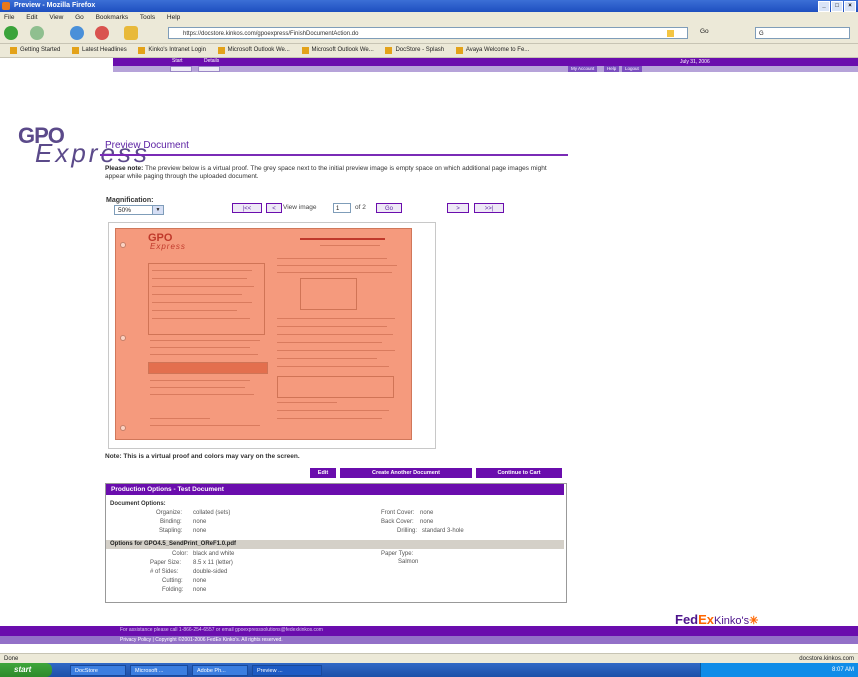 Image resolution: width=858 pixels, height=677 pixels. What do you see at coordinates (274, 208) in the screenshot?
I see `prev-page-button: <` at bounding box center [274, 208].